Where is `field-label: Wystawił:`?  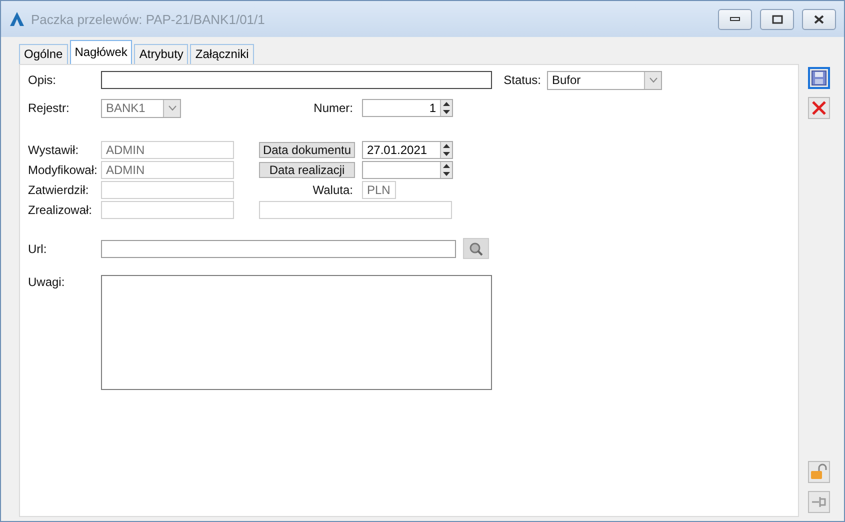
field-label: Wystawił: is located at coordinates (54, 150).